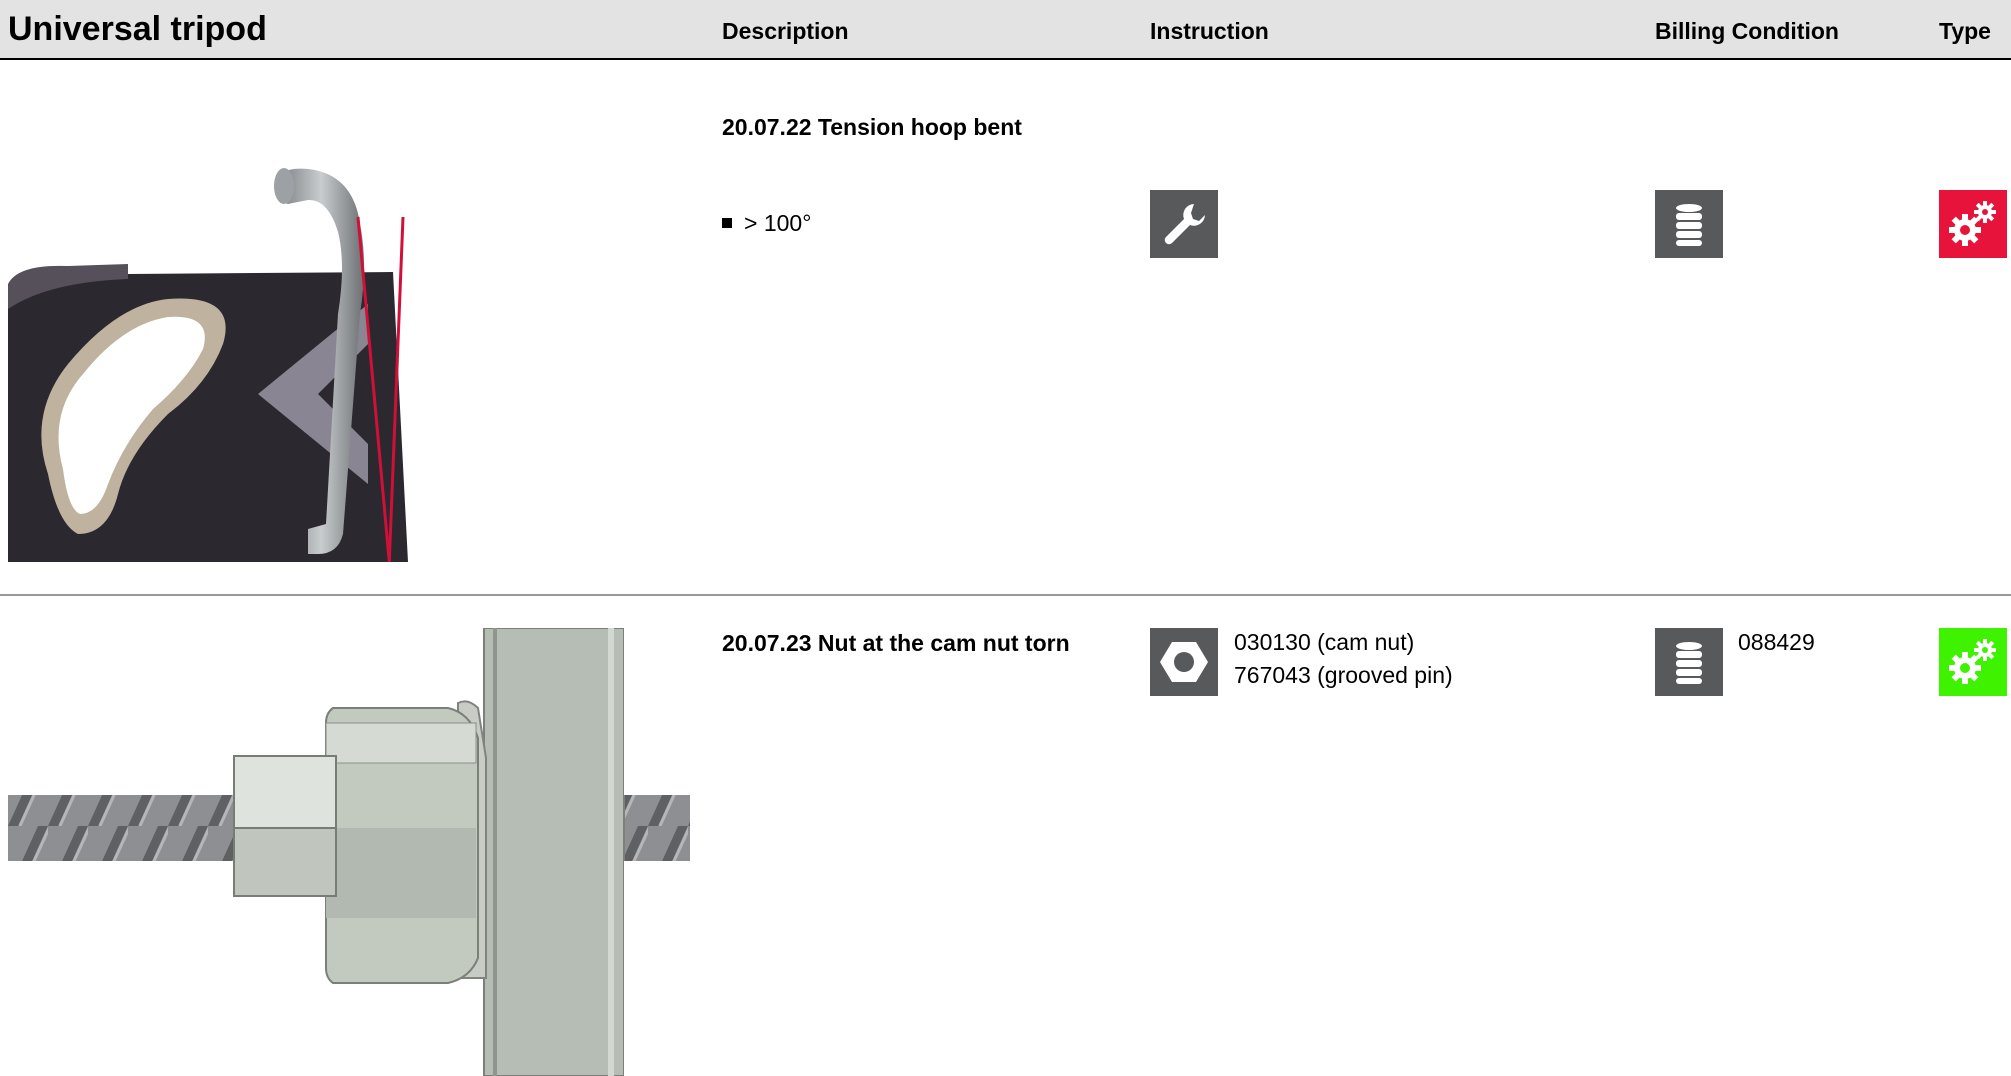 This screenshot has height=1076, width=2011. Describe the element at coordinates (778, 223) in the screenshot. I see `bullet-text: > 100°` at that location.